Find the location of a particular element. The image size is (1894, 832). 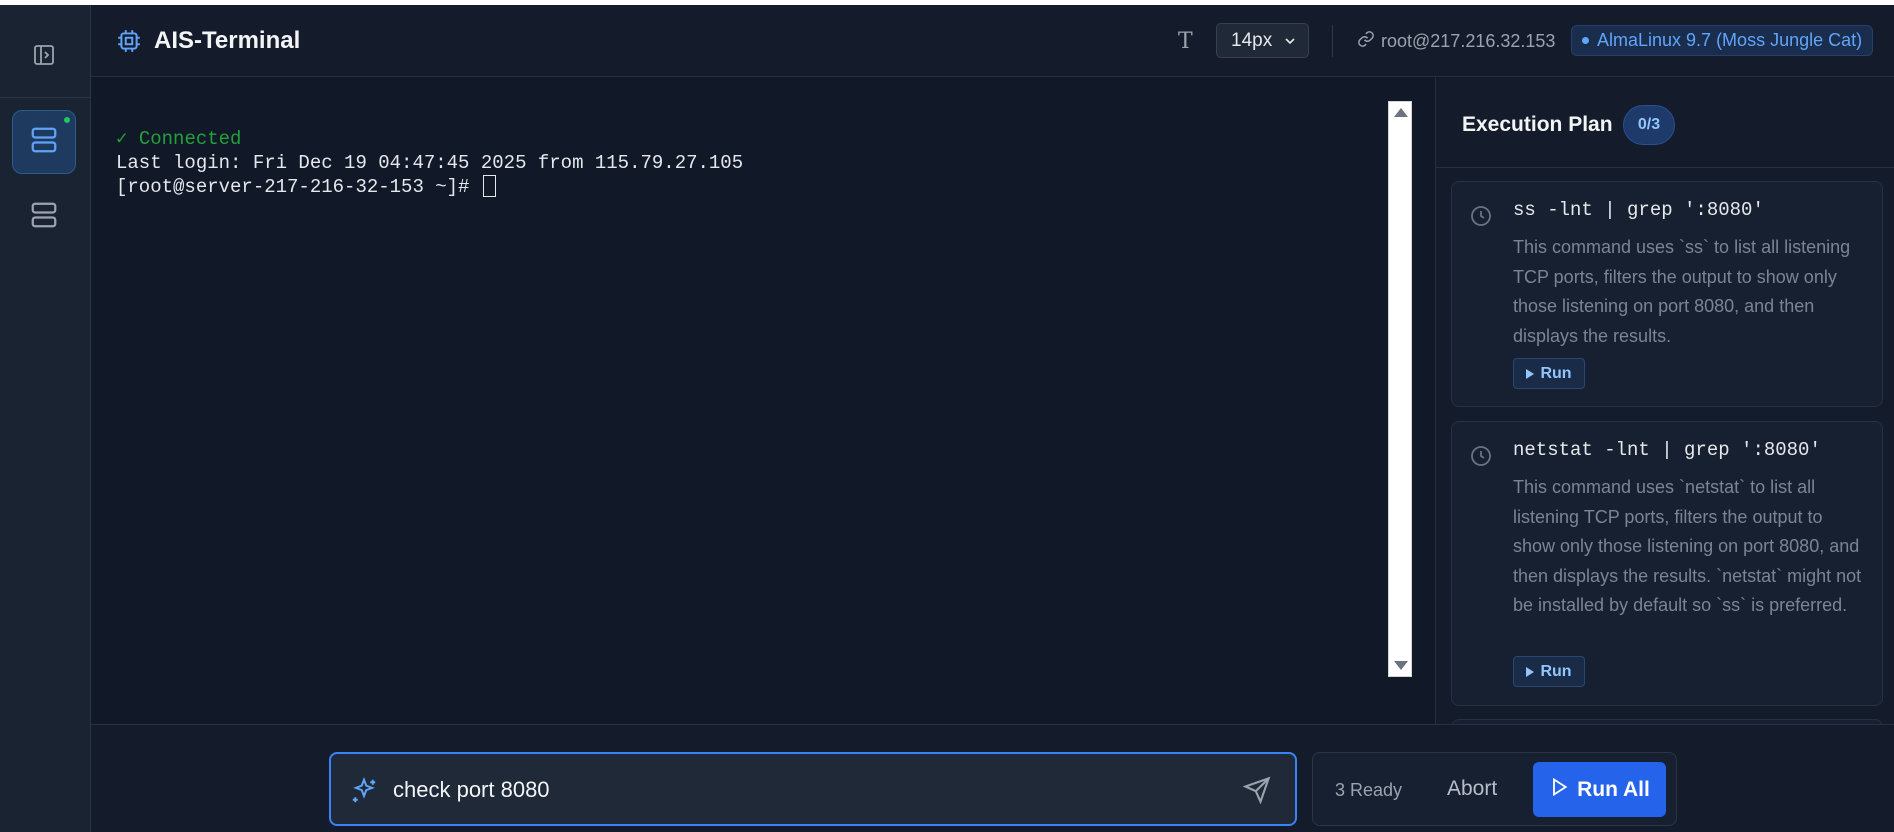

cpu-icon is located at coordinates (129, 41).